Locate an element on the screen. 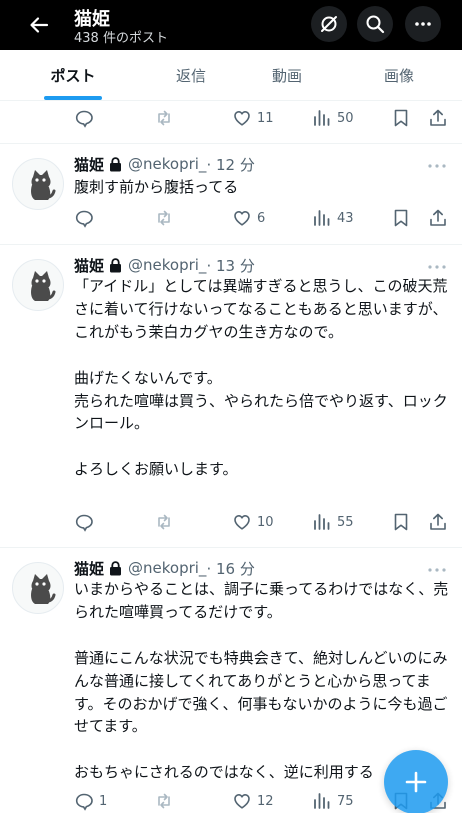 This screenshot has height=813, width=462. back-arrow-icon is located at coordinates (39, 25).